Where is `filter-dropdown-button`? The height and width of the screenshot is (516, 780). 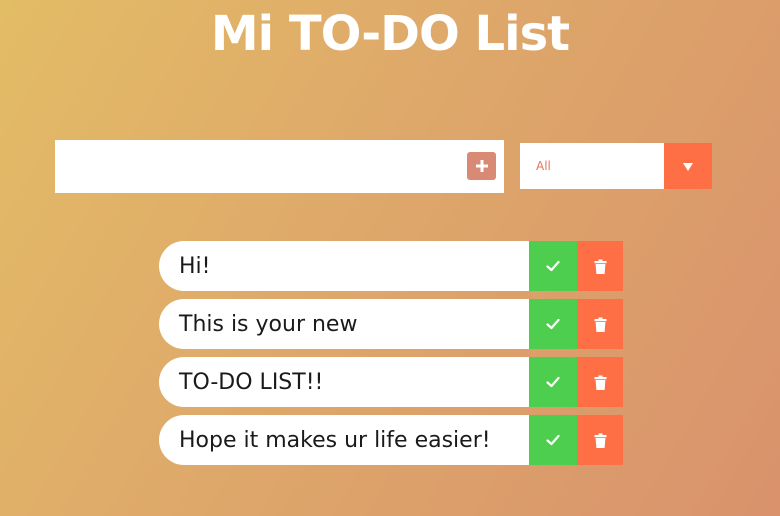
filter-dropdown-button is located at coordinates (688, 166).